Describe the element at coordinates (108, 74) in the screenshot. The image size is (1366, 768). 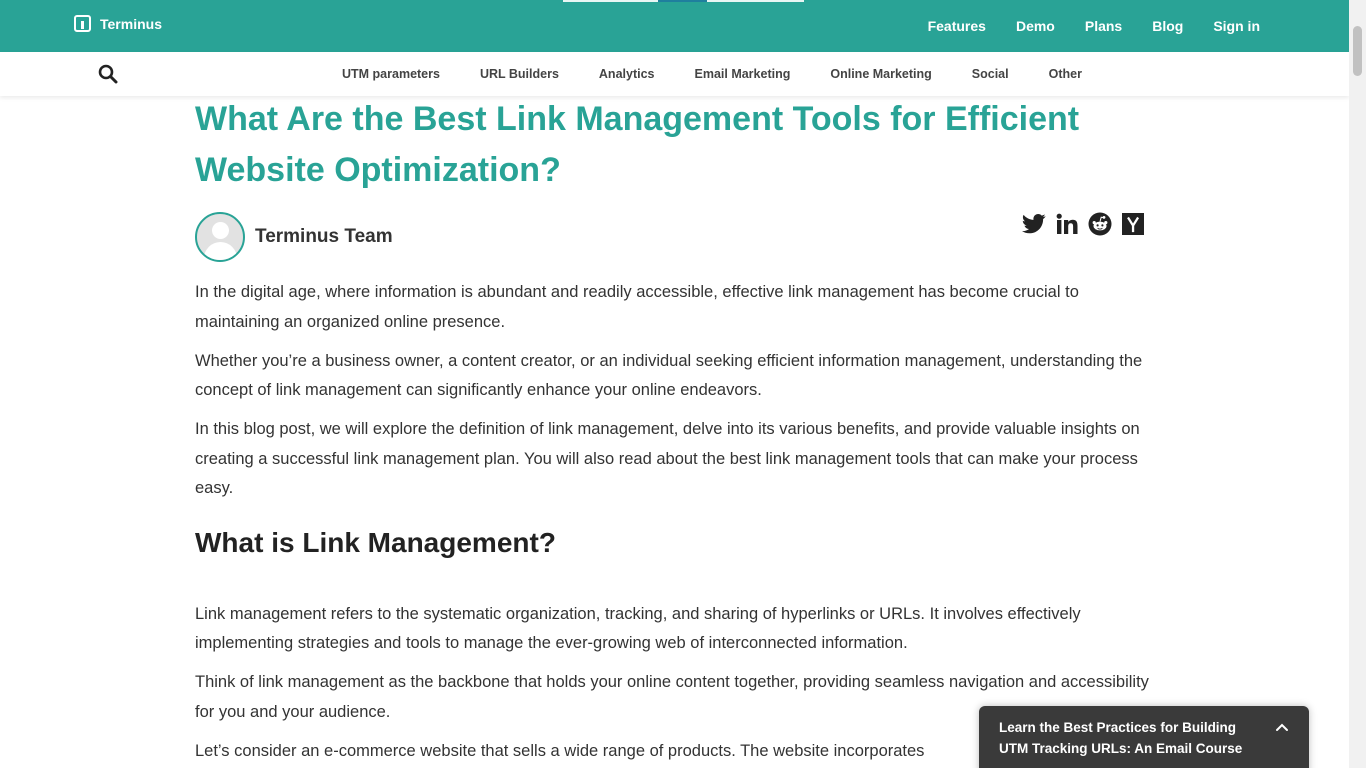
I see `search-icon` at that location.